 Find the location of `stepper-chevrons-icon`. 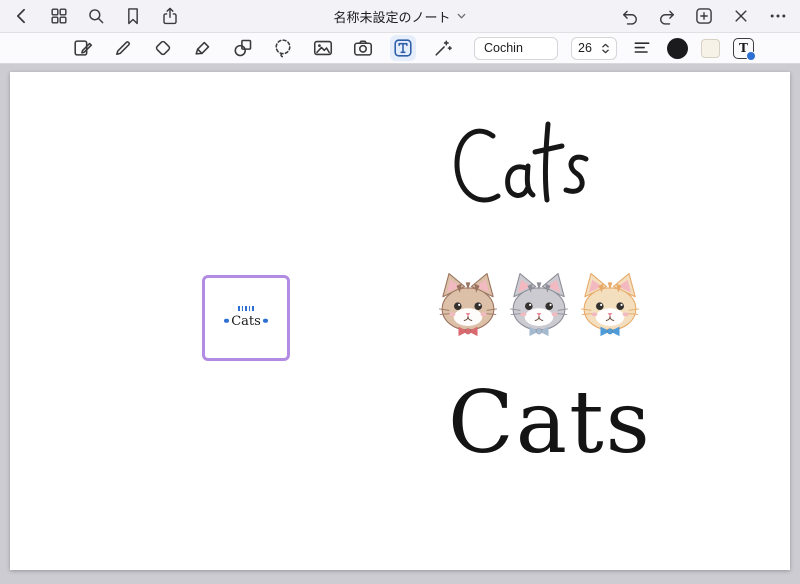

stepper-chevrons-icon is located at coordinates (605, 48).